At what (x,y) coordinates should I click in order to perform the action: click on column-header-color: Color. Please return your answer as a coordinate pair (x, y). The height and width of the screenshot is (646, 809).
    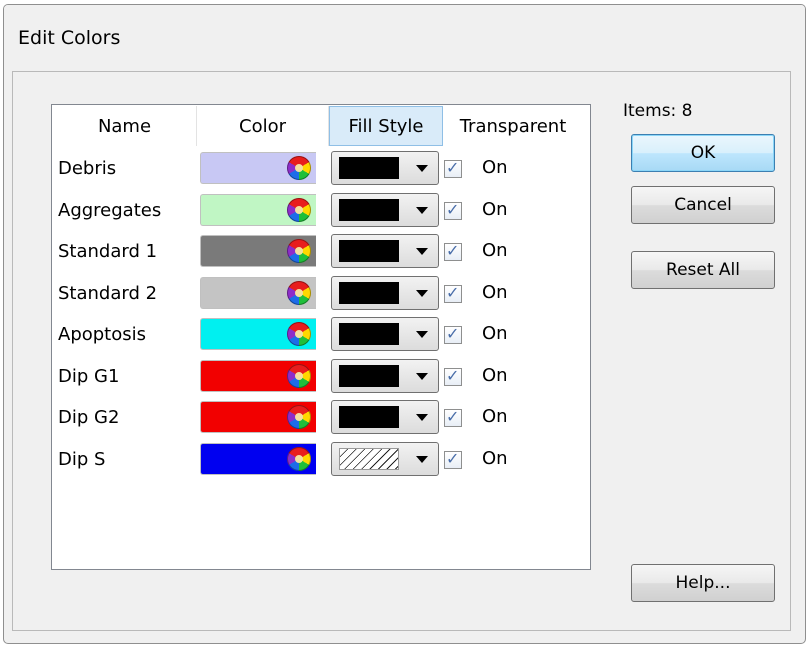
    Looking at the image, I should click on (263, 126).